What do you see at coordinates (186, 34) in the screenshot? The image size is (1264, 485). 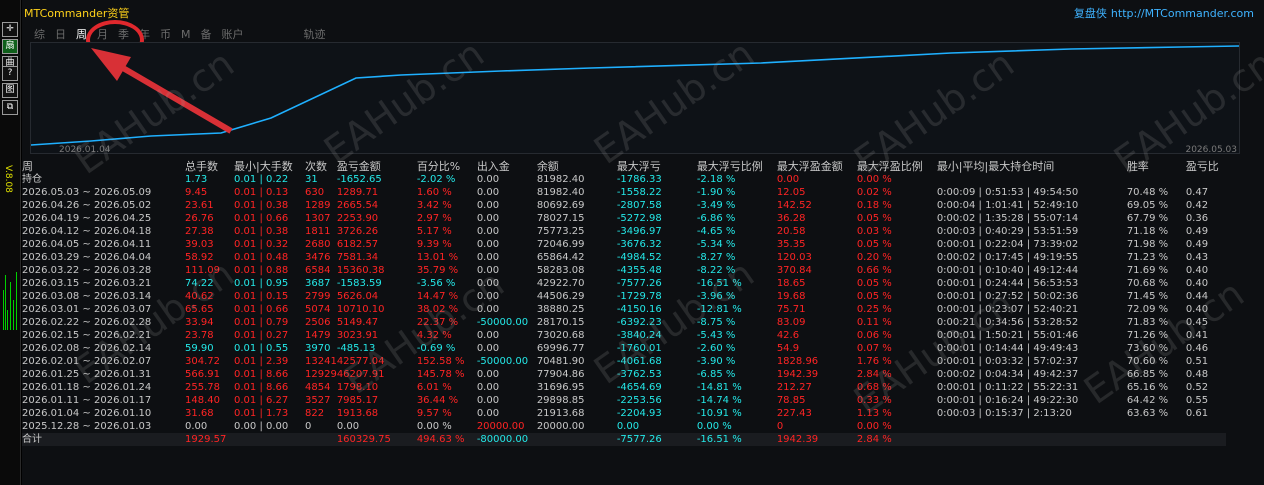 I see `tab-7: M` at bounding box center [186, 34].